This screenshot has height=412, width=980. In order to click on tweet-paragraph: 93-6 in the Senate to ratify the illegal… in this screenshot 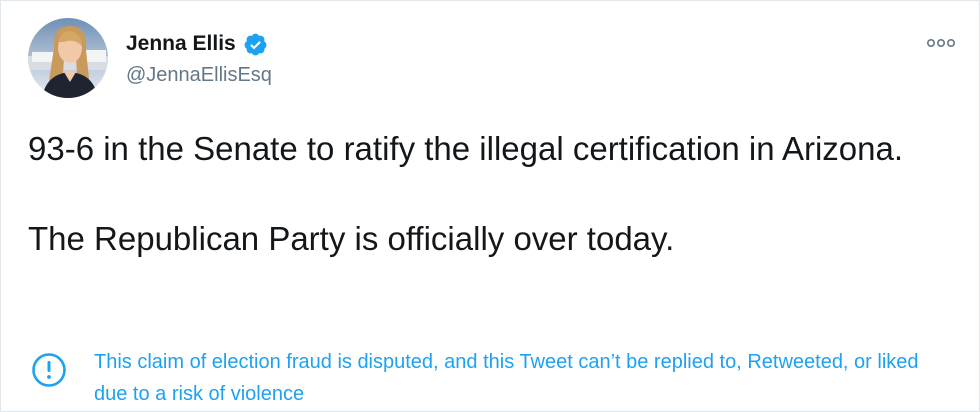, I will do `click(465, 148)`.